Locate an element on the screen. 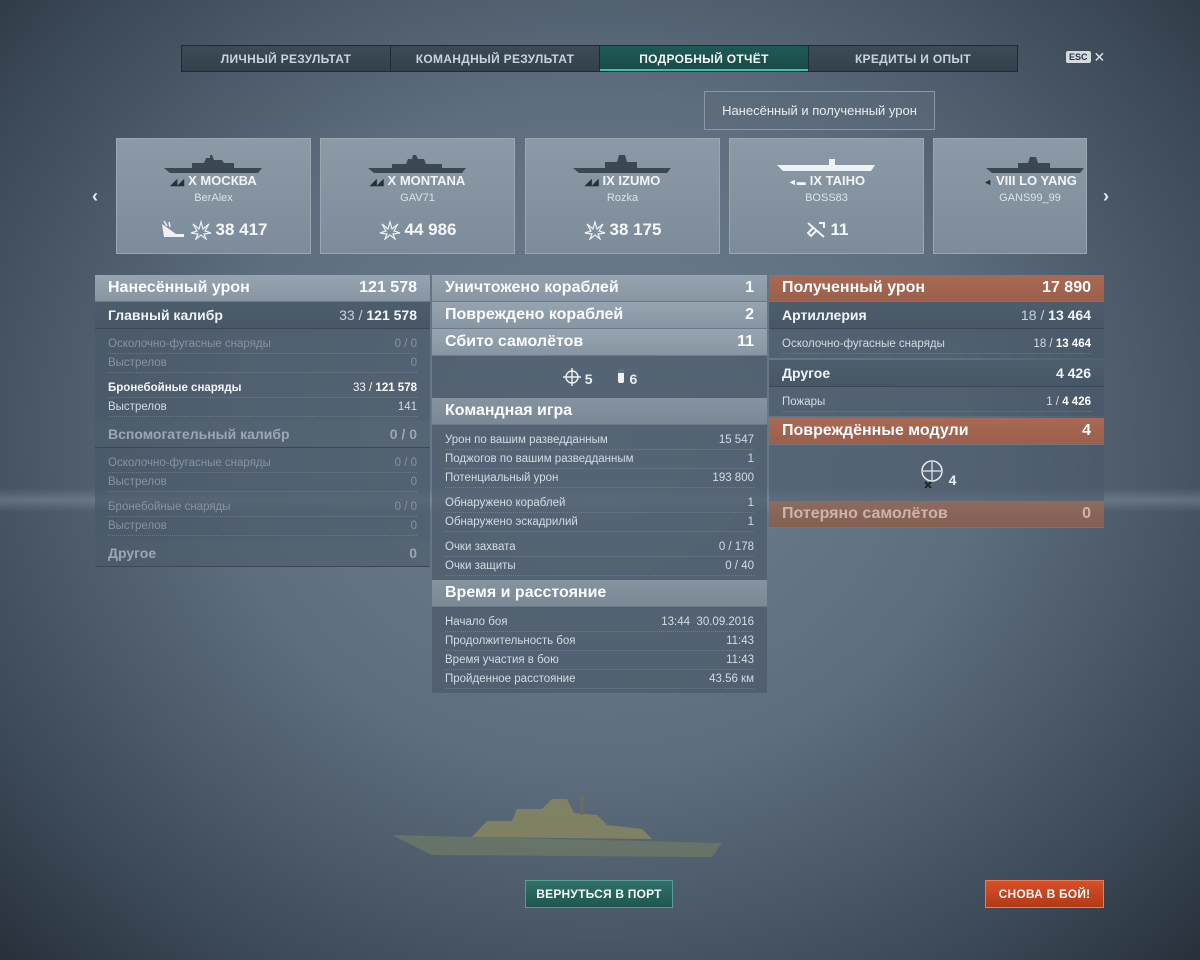 This screenshot has width=1200, height=960. ship-name: ◄▬ IX TAIHO is located at coordinates (826, 180).